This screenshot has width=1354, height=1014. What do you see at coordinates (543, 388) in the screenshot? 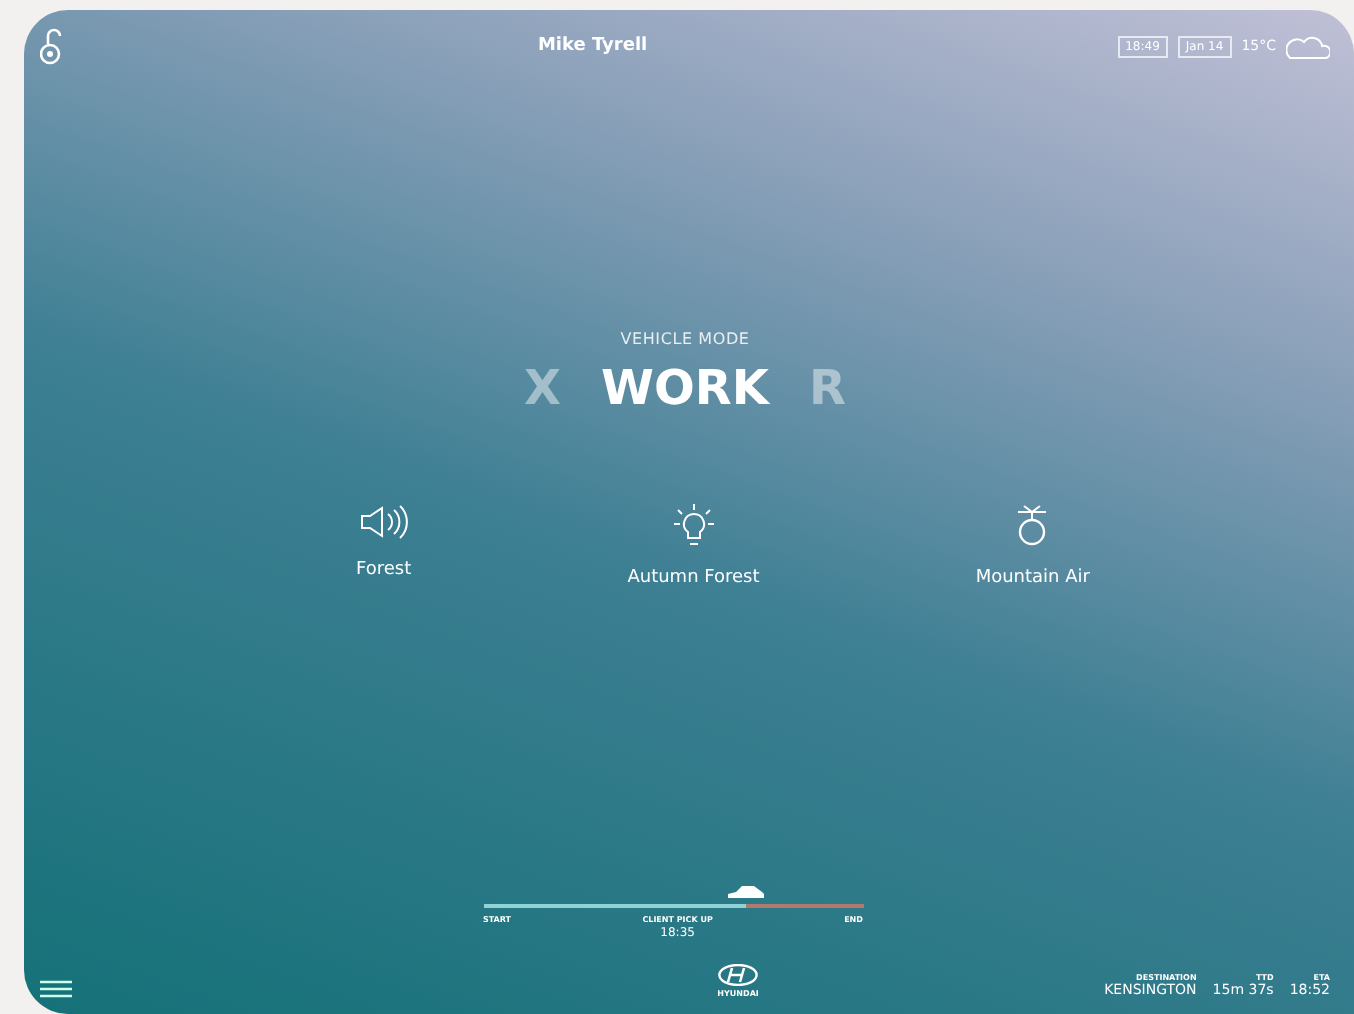
I see `mode-option: X` at bounding box center [543, 388].